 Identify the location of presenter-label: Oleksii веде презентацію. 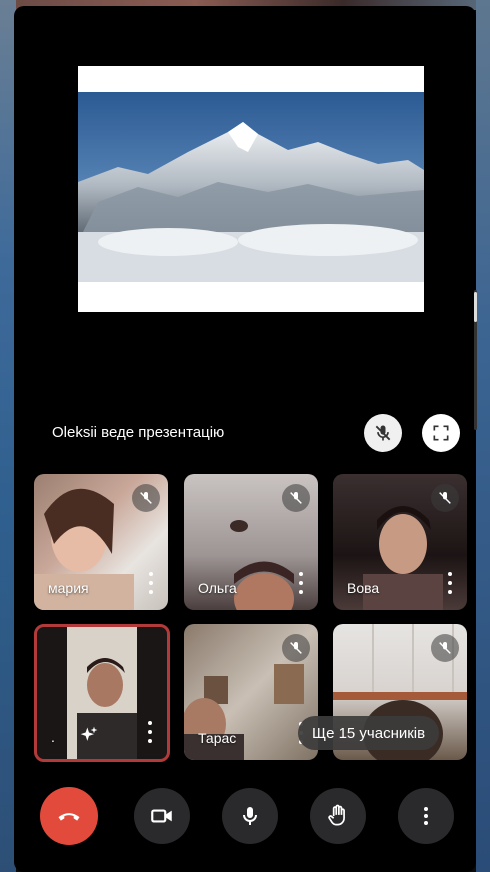
(138, 432).